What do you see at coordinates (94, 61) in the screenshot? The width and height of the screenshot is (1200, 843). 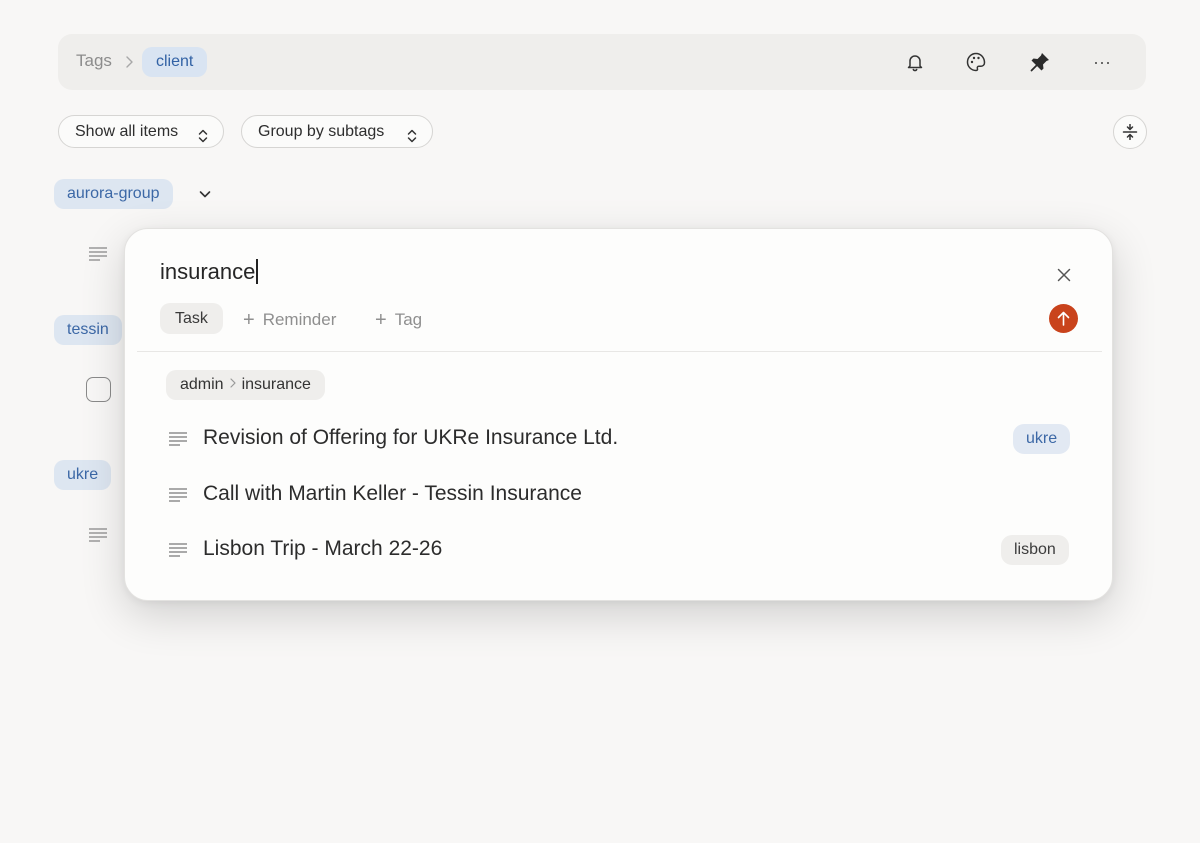 I see `breadcrumb-tags: Tags` at bounding box center [94, 61].